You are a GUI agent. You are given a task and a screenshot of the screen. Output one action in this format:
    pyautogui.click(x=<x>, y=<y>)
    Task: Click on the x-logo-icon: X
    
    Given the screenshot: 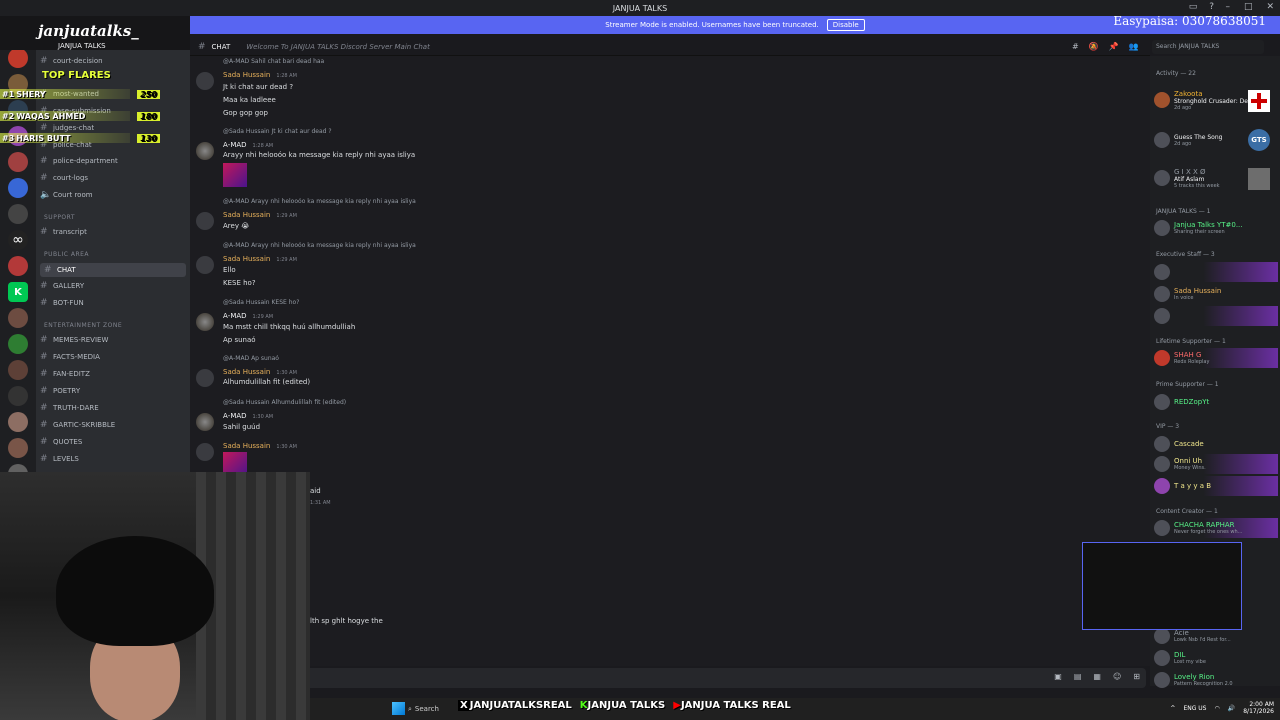 What is the action you would take?
    pyautogui.click(x=464, y=705)
    